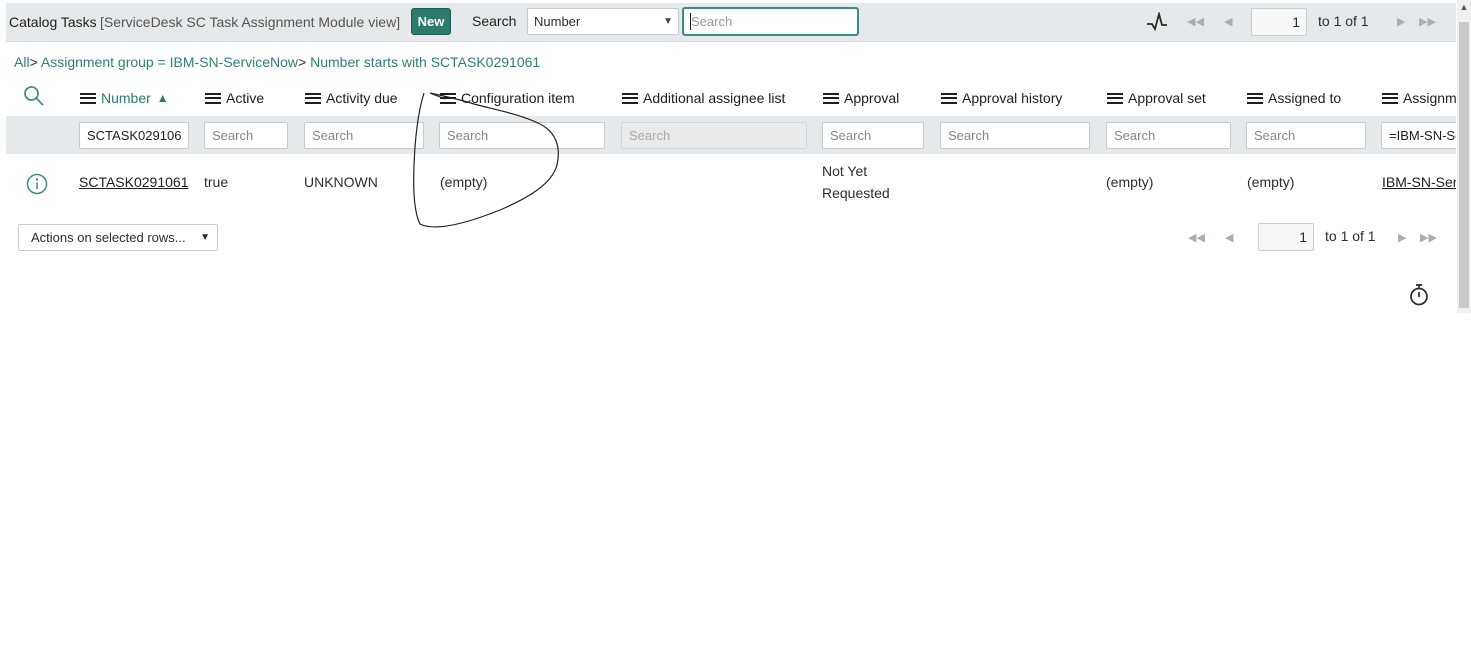 The width and height of the screenshot is (1471, 648). What do you see at coordinates (518, 98) in the screenshot?
I see `column-label: Configuration item` at bounding box center [518, 98].